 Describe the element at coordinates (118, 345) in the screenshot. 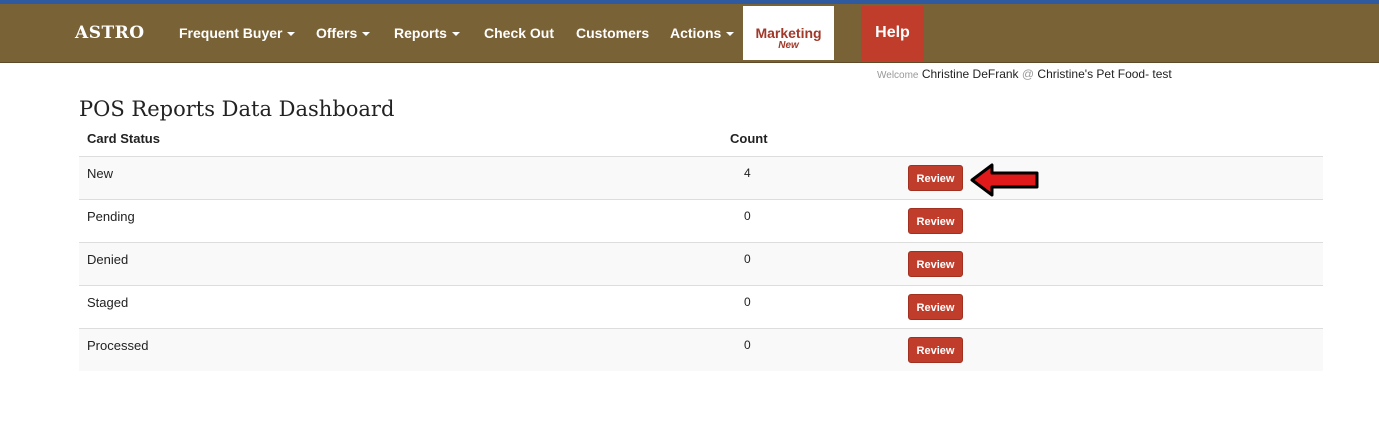

I see `row-status: Processed` at that location.